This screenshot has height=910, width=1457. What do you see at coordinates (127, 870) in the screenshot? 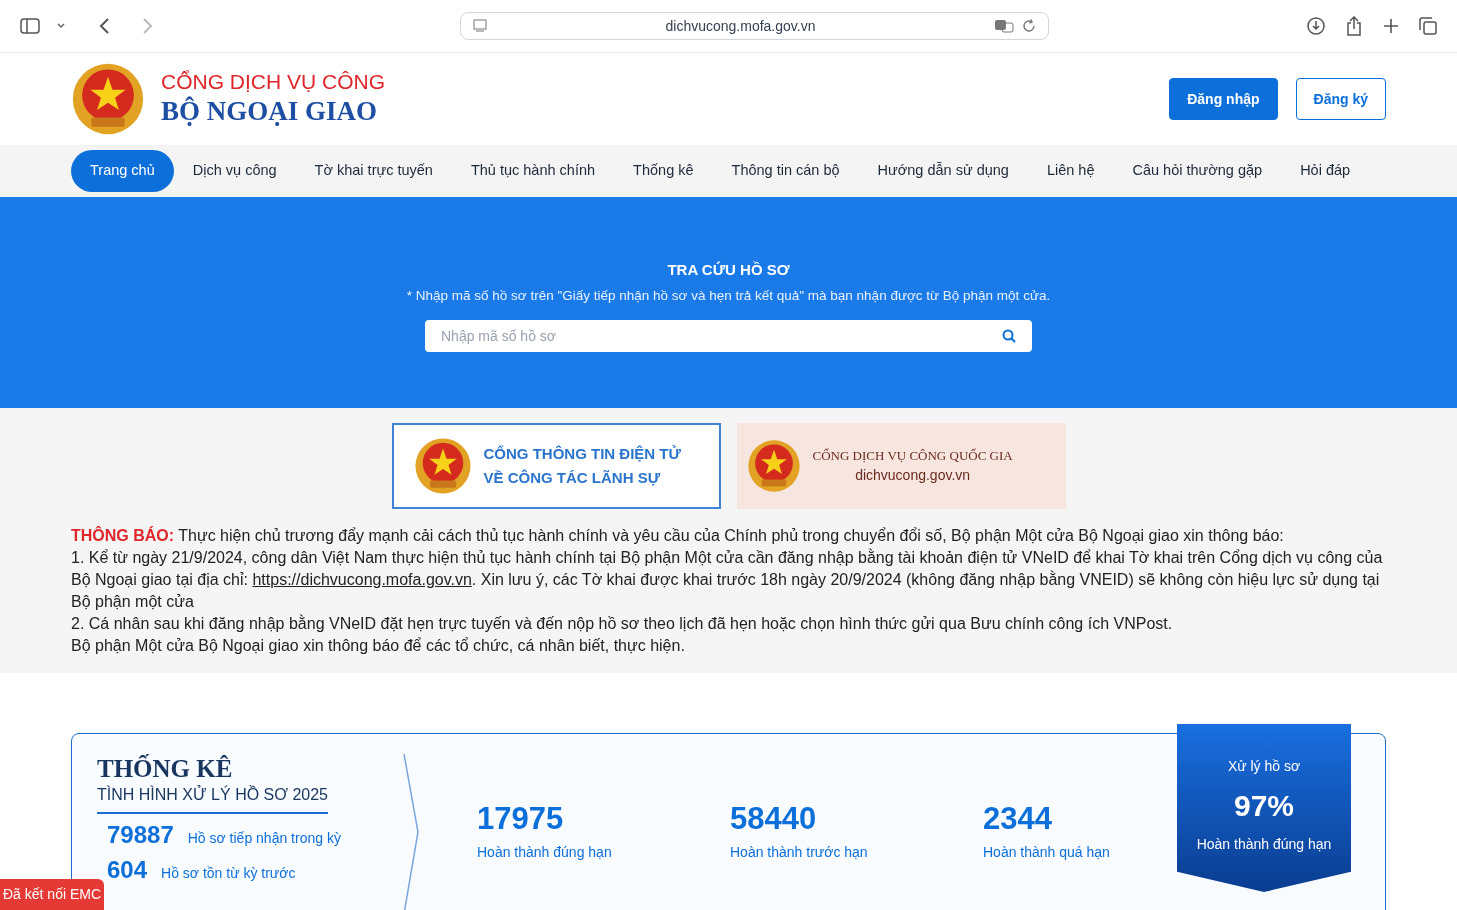
I see `stat-number: 604` at bounding box center [127, 870].